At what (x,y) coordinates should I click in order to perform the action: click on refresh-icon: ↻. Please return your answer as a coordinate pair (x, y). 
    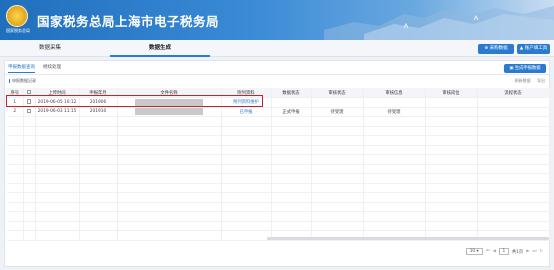
    Looking at the image, I should click on (541, 251).